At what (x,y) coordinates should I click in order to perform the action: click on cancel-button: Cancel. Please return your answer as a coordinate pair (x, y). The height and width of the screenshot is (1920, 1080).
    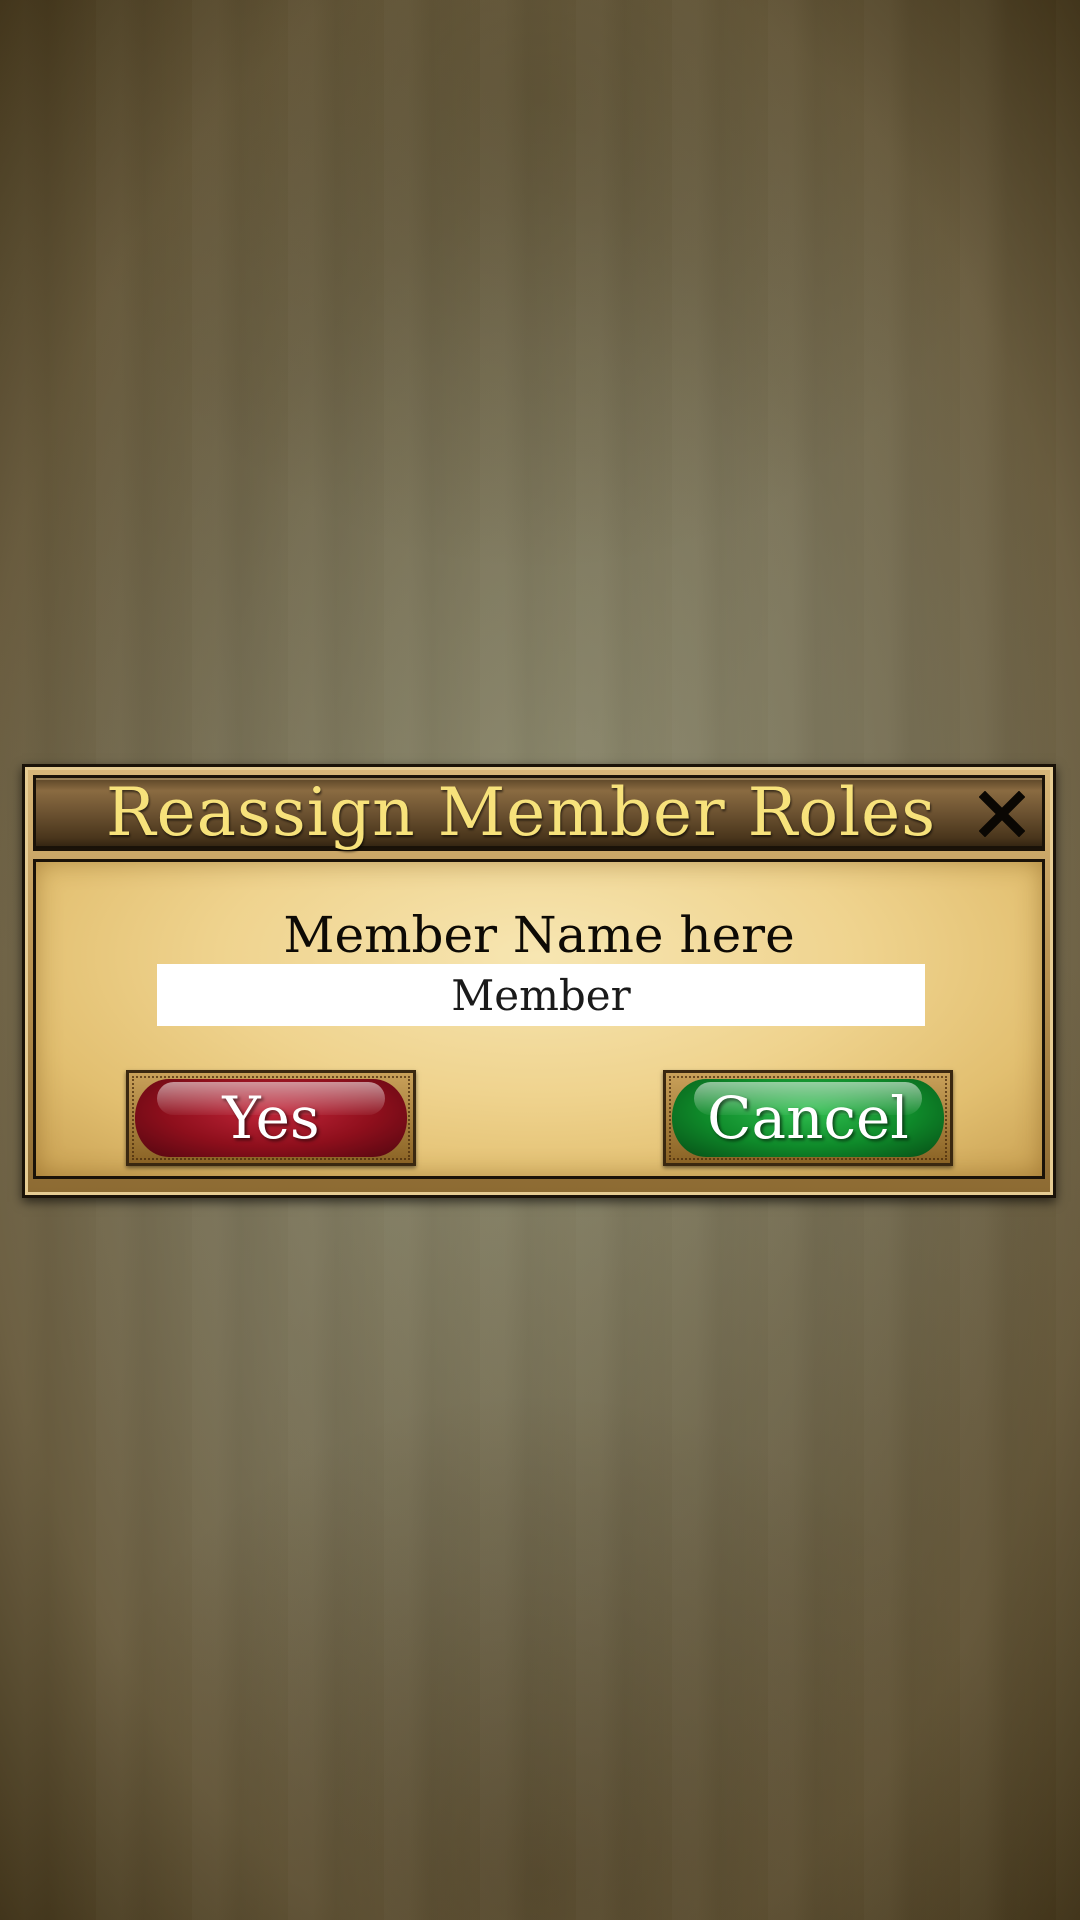
    Looking at the image, I should click on (808, 1118).